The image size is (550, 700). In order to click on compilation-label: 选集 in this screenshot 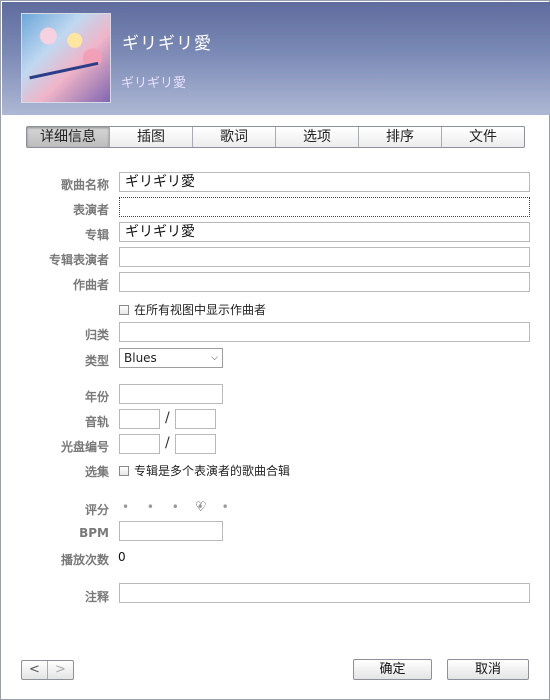, I will do `click(96, 472)`.